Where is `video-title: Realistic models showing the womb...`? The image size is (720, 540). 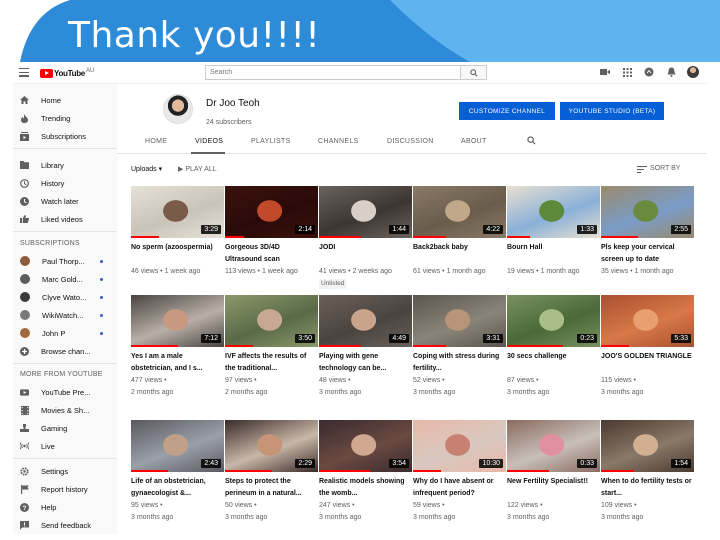
video-title: Realistic models showing the womb... is located at coordinates (365, 488).